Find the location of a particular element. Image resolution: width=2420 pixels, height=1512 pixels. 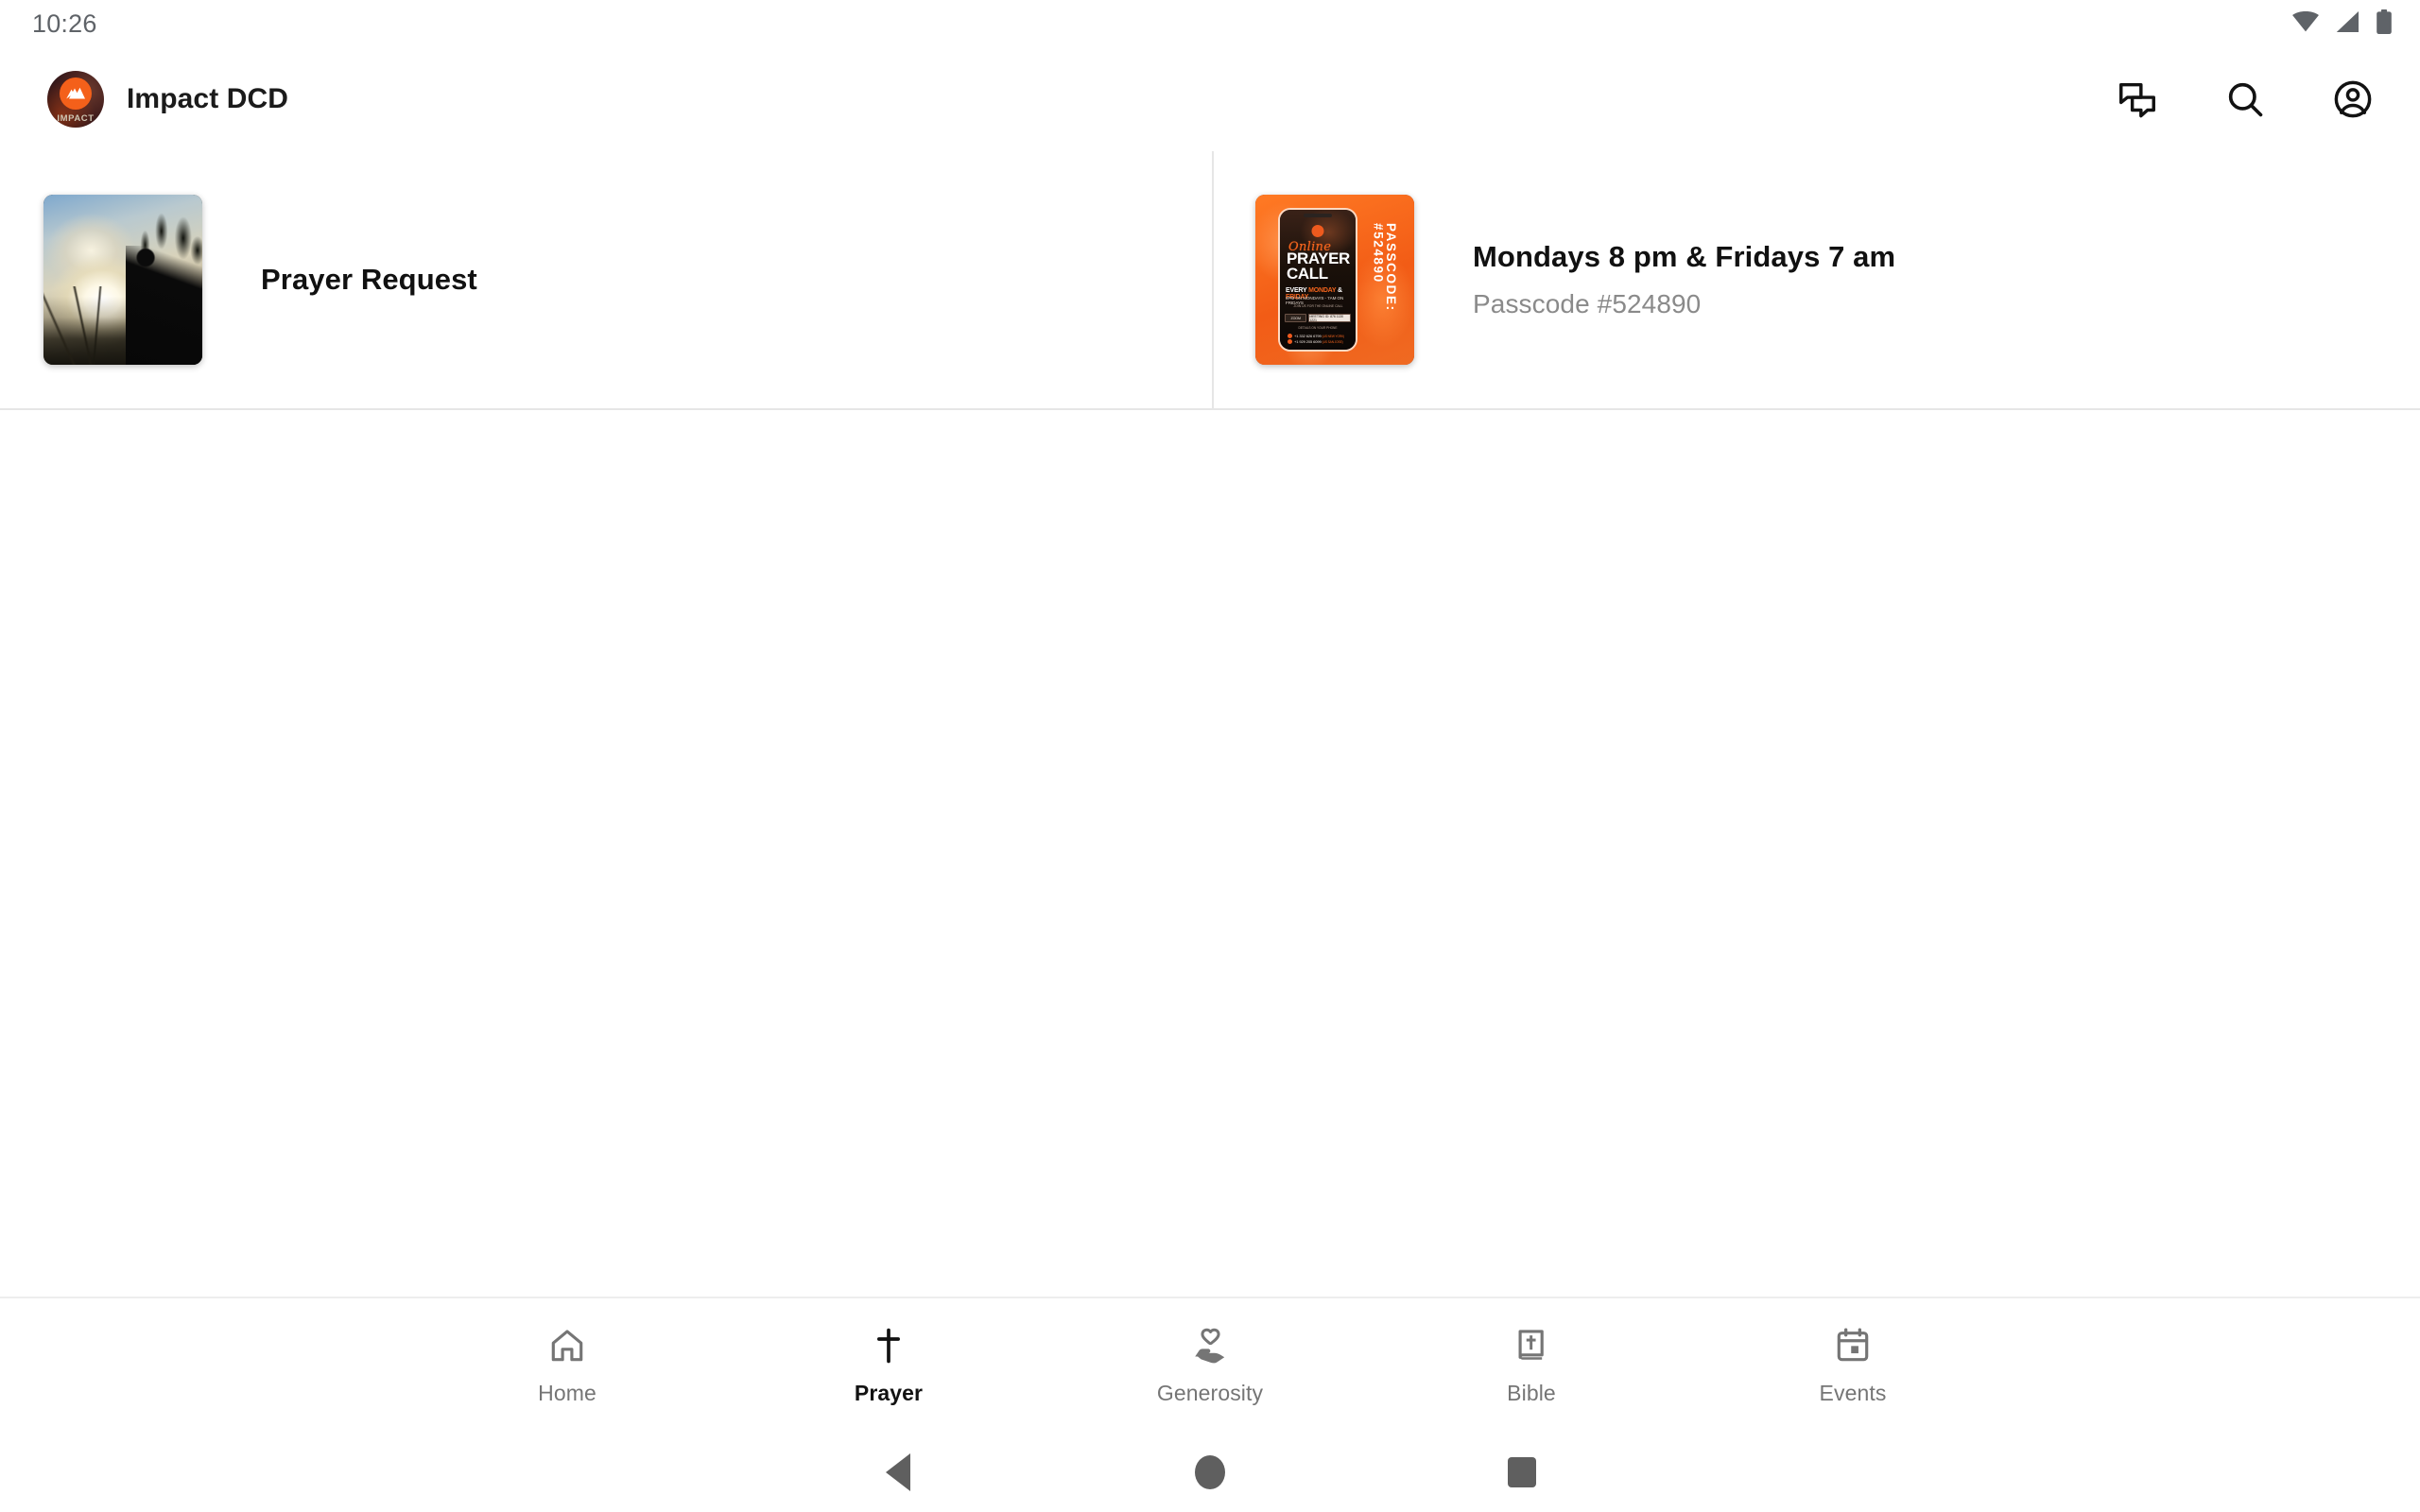

flyer-chip-zoom: ZOOM is located at coordinates (1296, 318).